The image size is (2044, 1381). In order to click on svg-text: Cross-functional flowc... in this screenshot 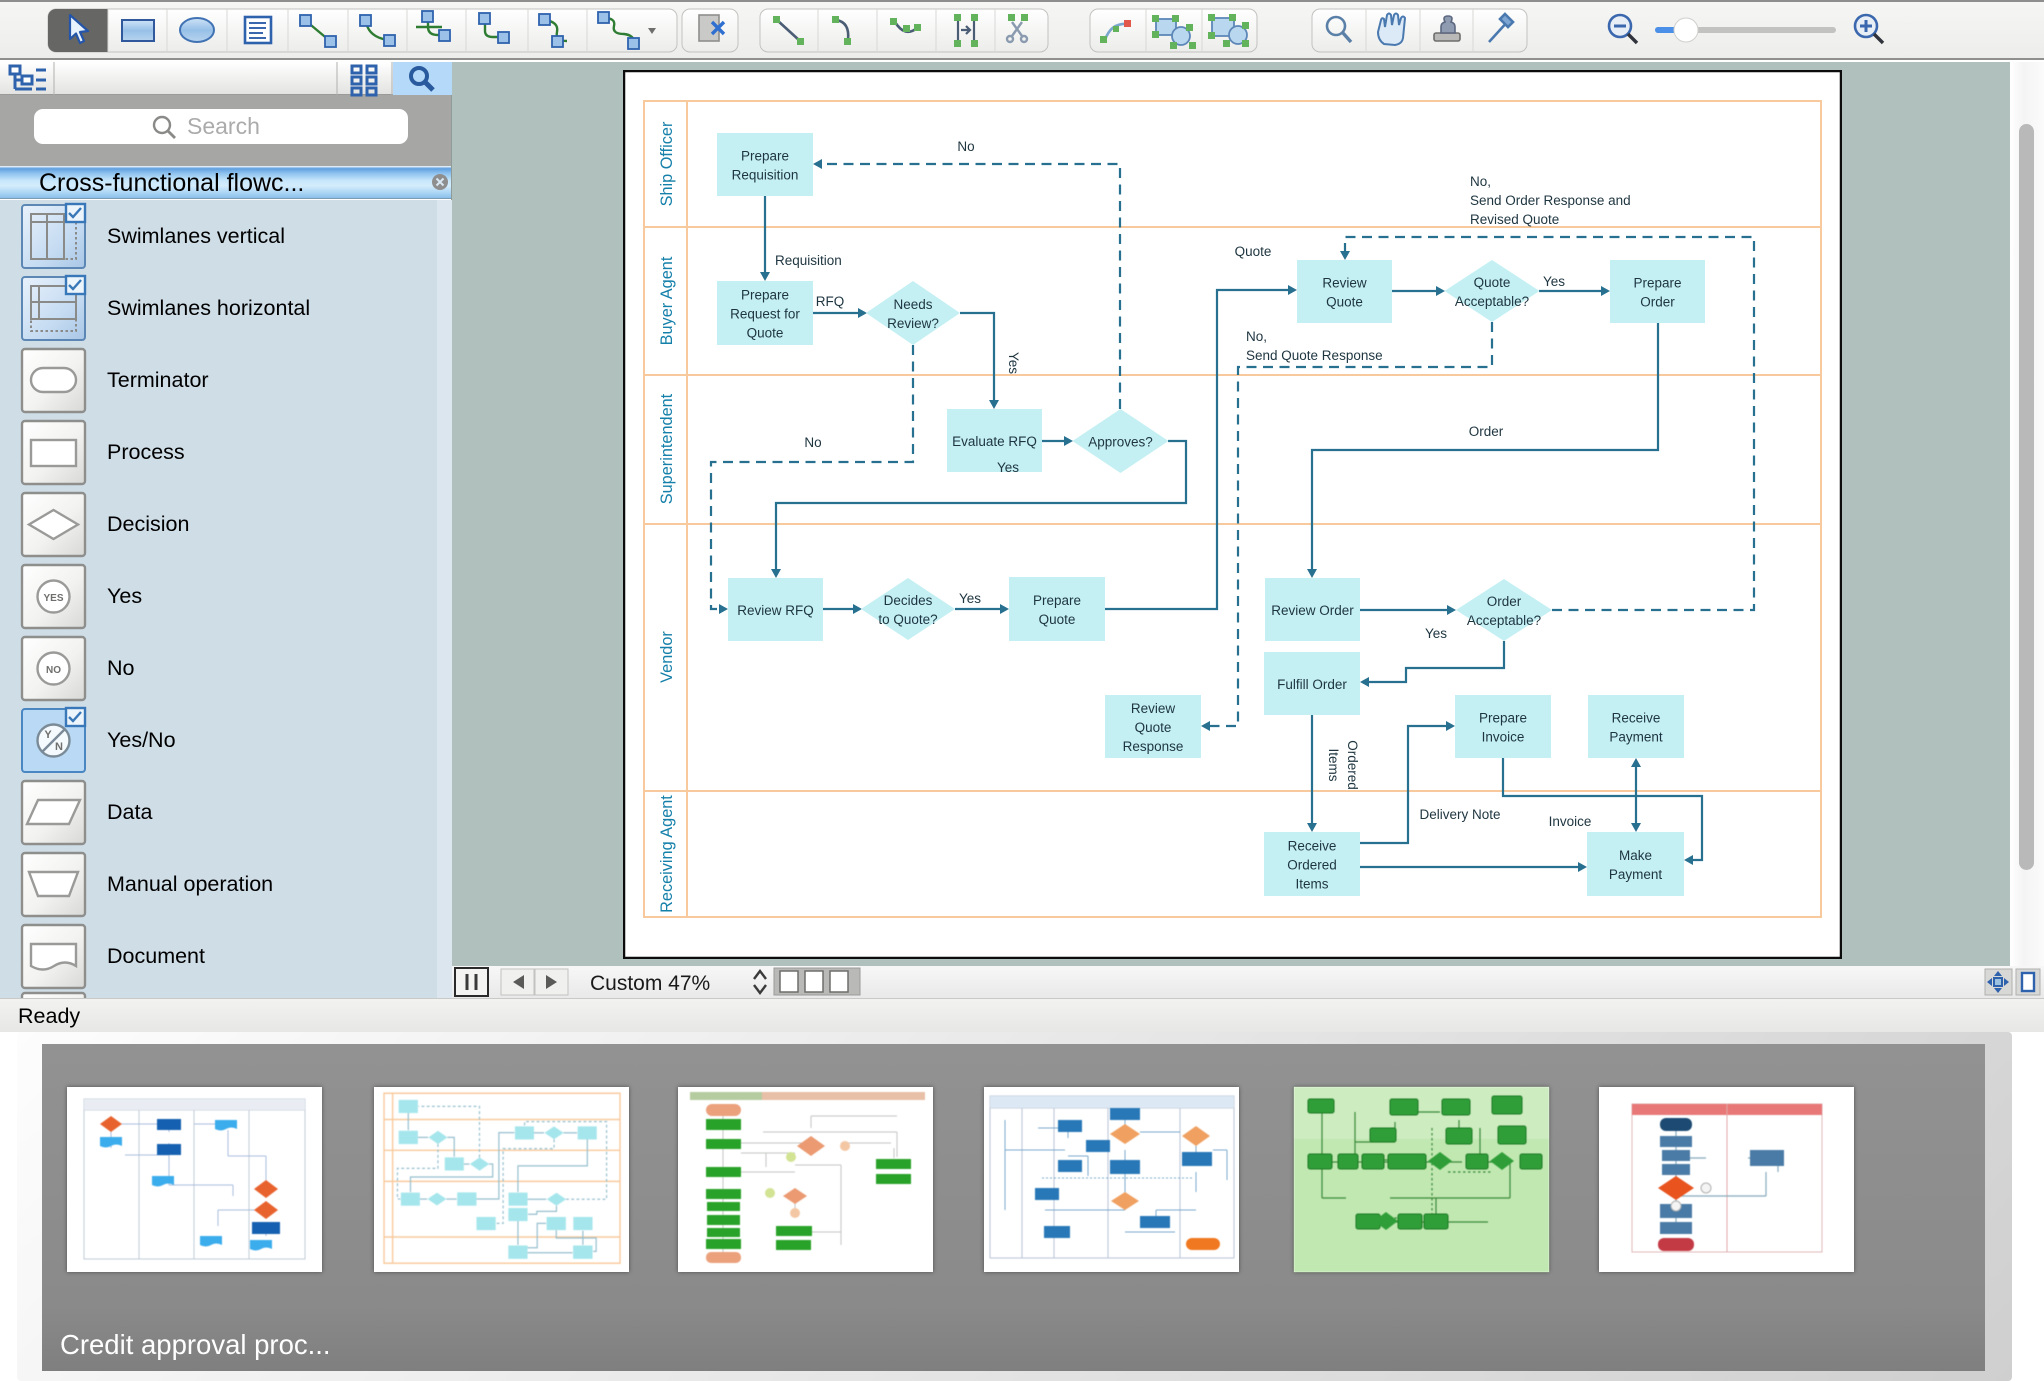, I will do `click(171, 183)`.